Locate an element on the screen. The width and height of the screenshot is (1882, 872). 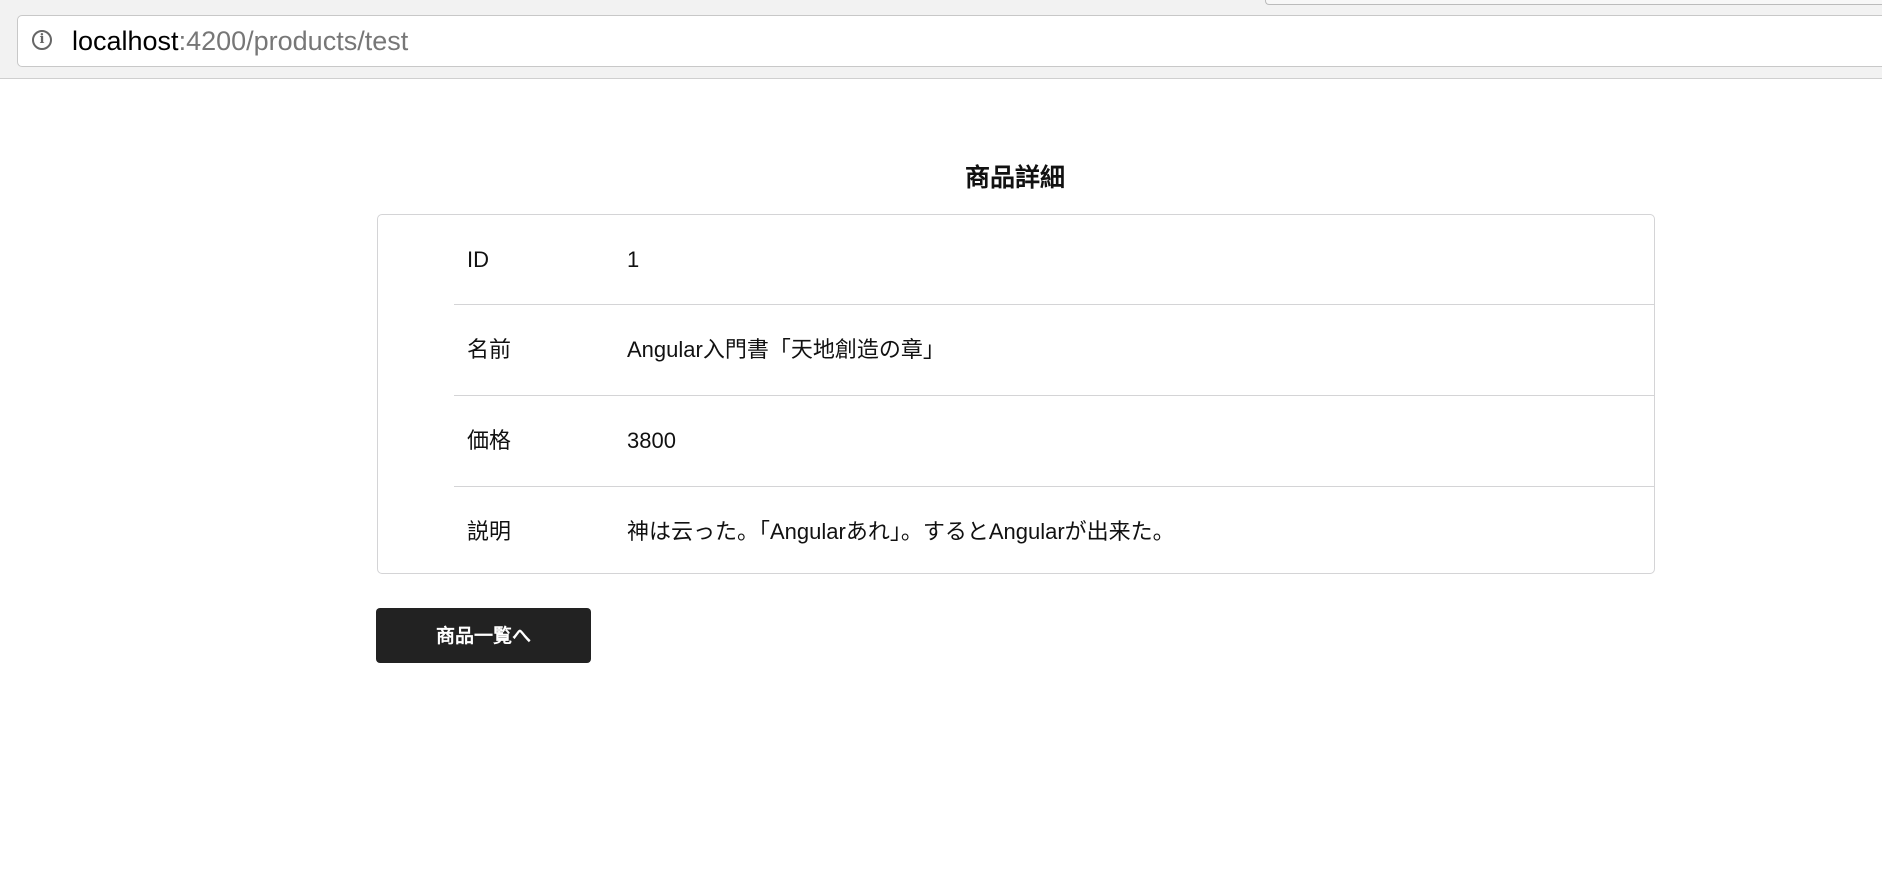
row-value: 神は云った。「Angularあれ」。するとAngularが出来た。 is located at coordinates (901, 531).